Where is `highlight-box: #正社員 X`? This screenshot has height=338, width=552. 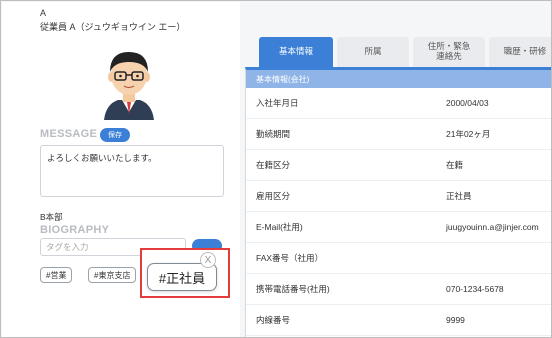
highlight-box: #正社員 X is located at coordinates (185, 273).